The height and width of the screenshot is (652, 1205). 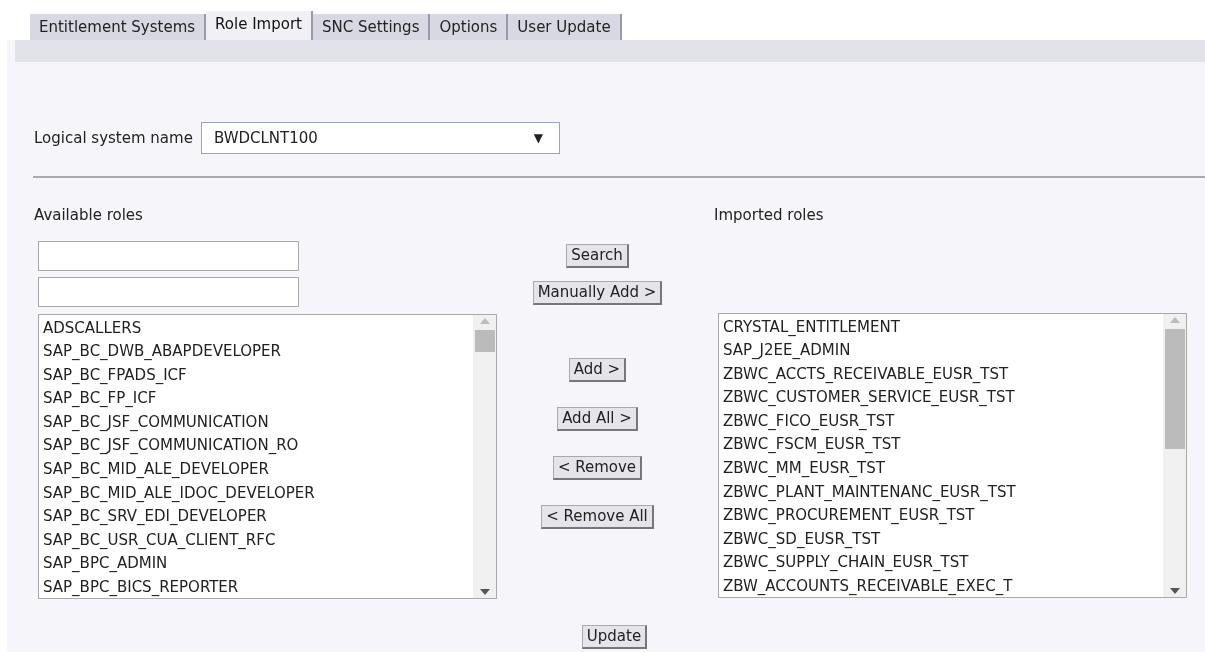 What do you see at coordinates (258, 587) in the screenshot?
I see `role-list-item: SAP_BPC_BICS_REPORTER` at bounding box center [258, 587].